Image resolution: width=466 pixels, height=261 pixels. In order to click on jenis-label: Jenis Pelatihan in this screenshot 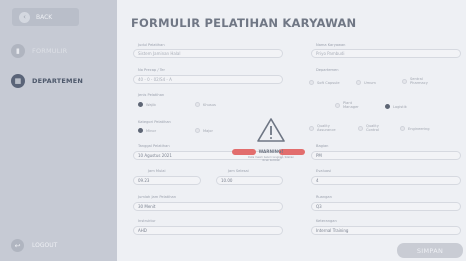, I will do `click(151, 95)`.